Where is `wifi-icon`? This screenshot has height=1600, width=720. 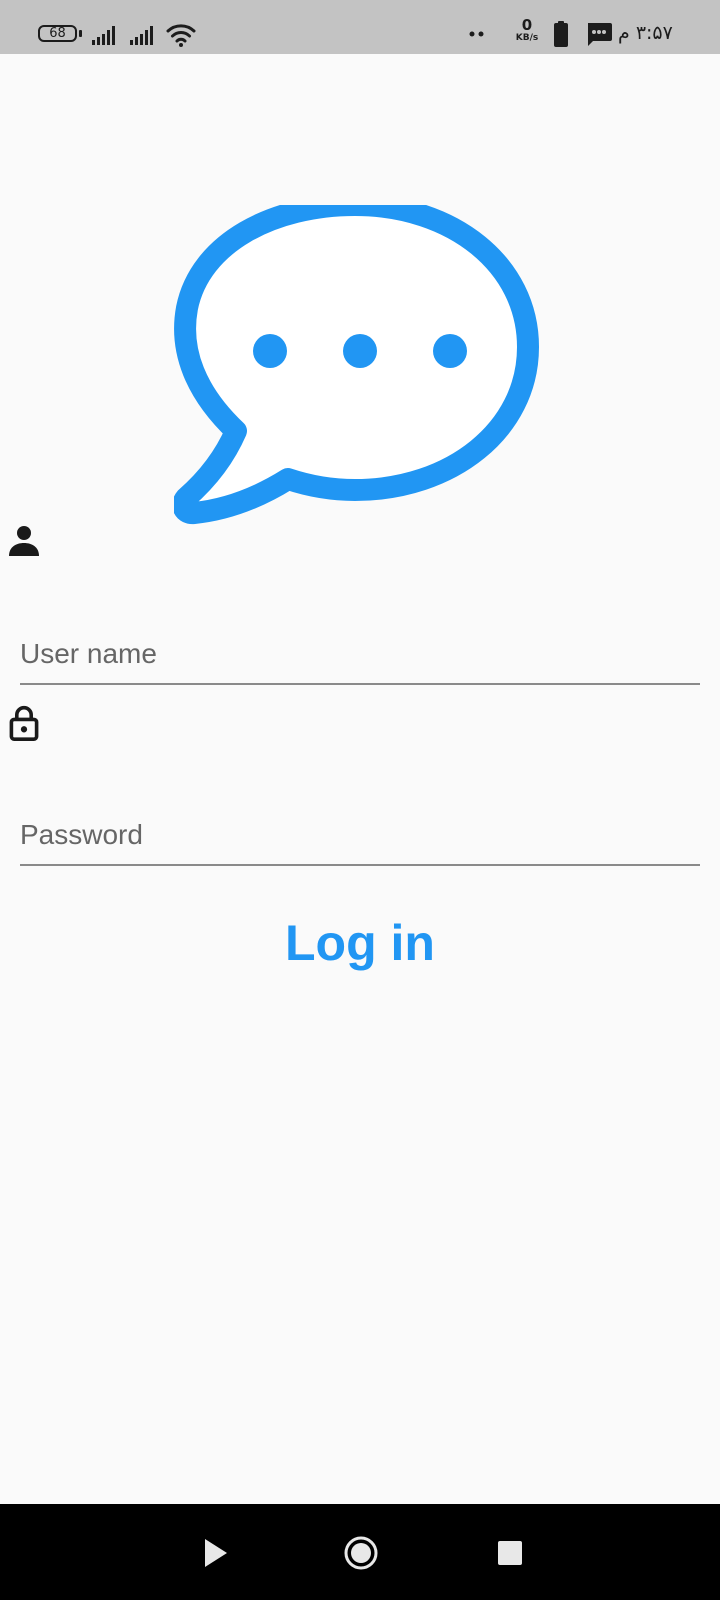
wifi-icon is located at coordinates (181, 35).